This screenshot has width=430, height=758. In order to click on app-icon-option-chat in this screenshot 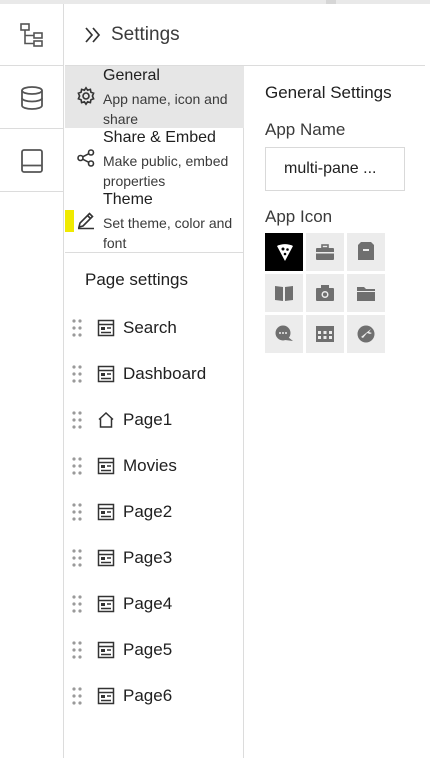, I will do `click(284, 334)`.